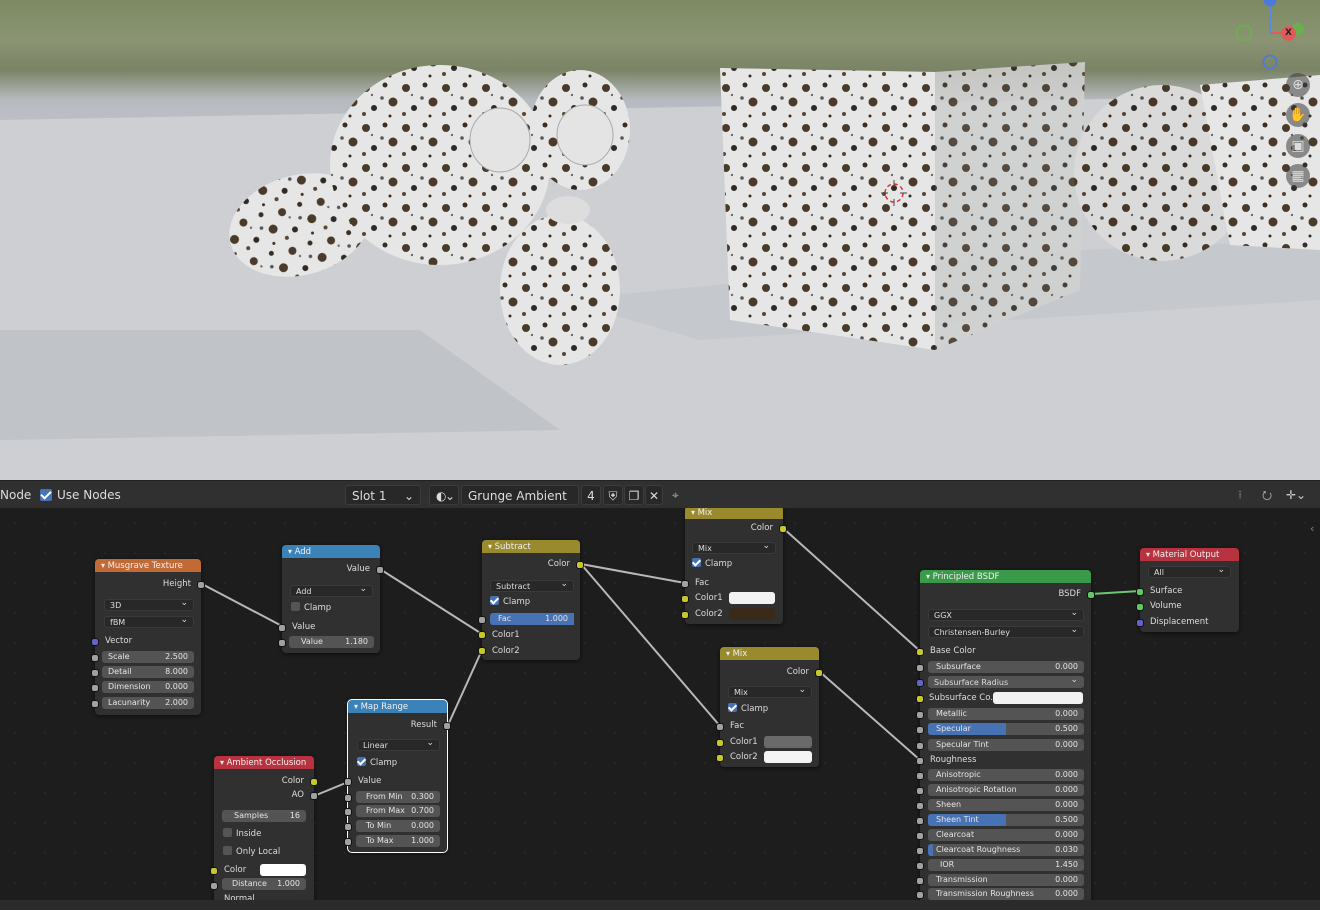 This screenshot has width=1320, height=910. What do you see at coordinates (148, 565) in the screenshot?
I see `node-header: Musgrave Texture` at bounding box center [148, 565].